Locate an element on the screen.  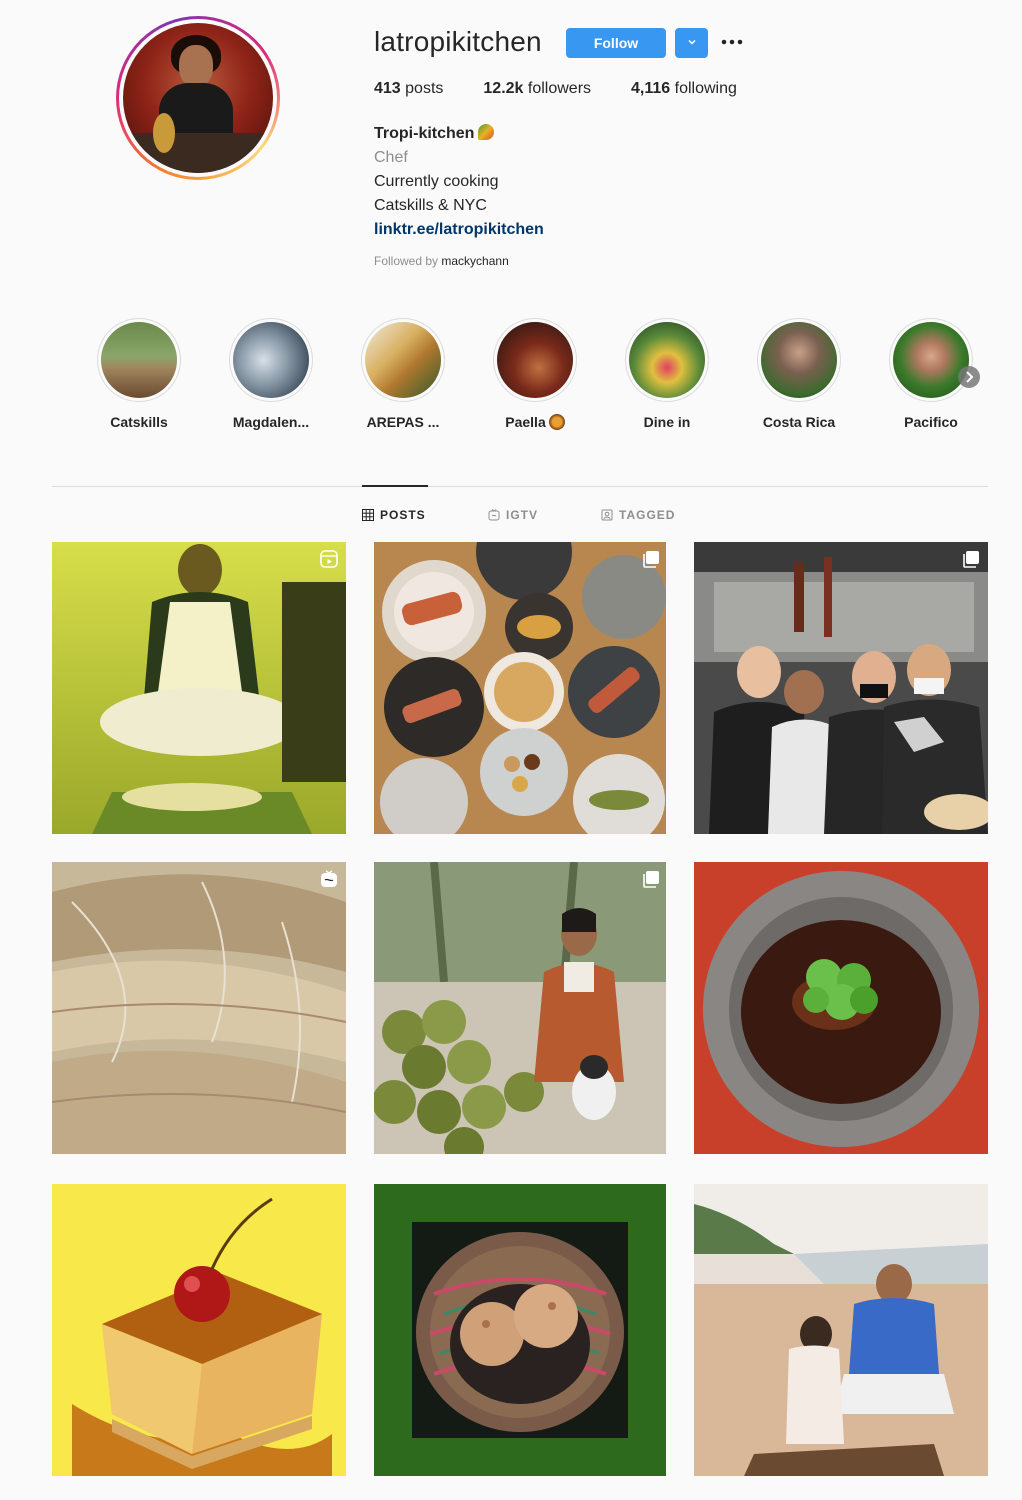
tab-posts: POSTS is located at coordinates (394, 515).